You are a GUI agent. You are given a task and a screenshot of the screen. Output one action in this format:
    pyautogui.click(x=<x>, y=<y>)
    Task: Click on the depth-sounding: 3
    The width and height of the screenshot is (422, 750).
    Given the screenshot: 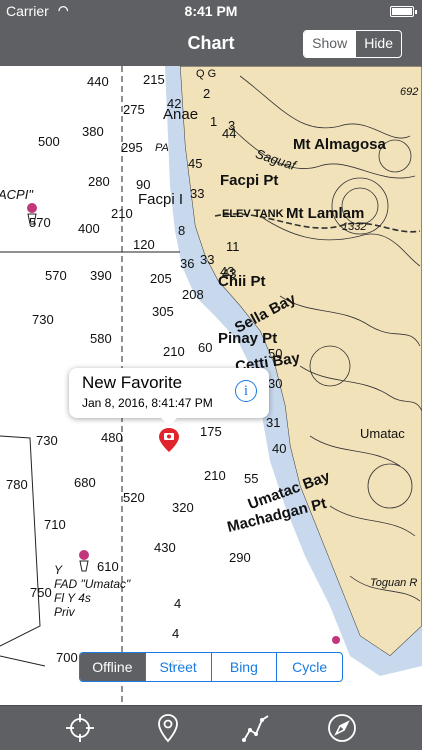 What is the action you would take?
    pyautogui.click(x=232, y=125)
    